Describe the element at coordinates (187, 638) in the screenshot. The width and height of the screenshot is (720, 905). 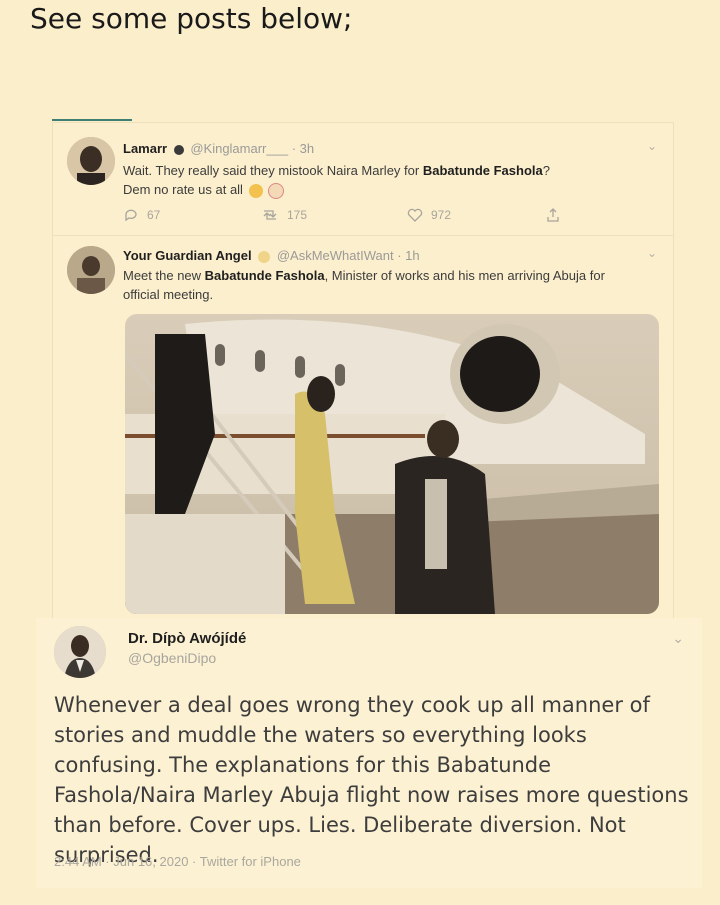
I see `display-name: Dr. Dípò Awójídé` at that location.